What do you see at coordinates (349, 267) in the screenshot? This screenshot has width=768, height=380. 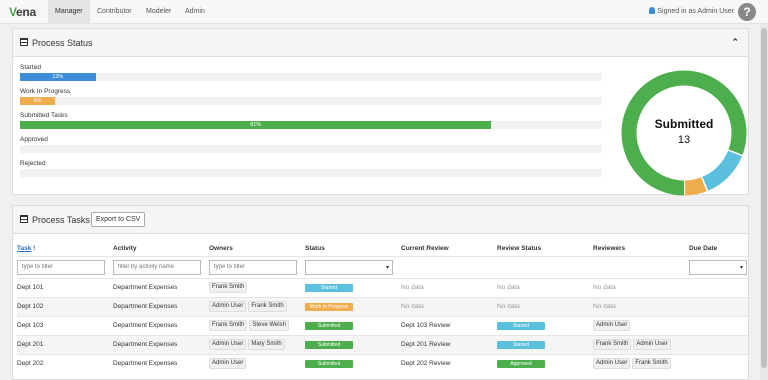 I see `status-filter-select: ▾` at bounding box center [349, 267].